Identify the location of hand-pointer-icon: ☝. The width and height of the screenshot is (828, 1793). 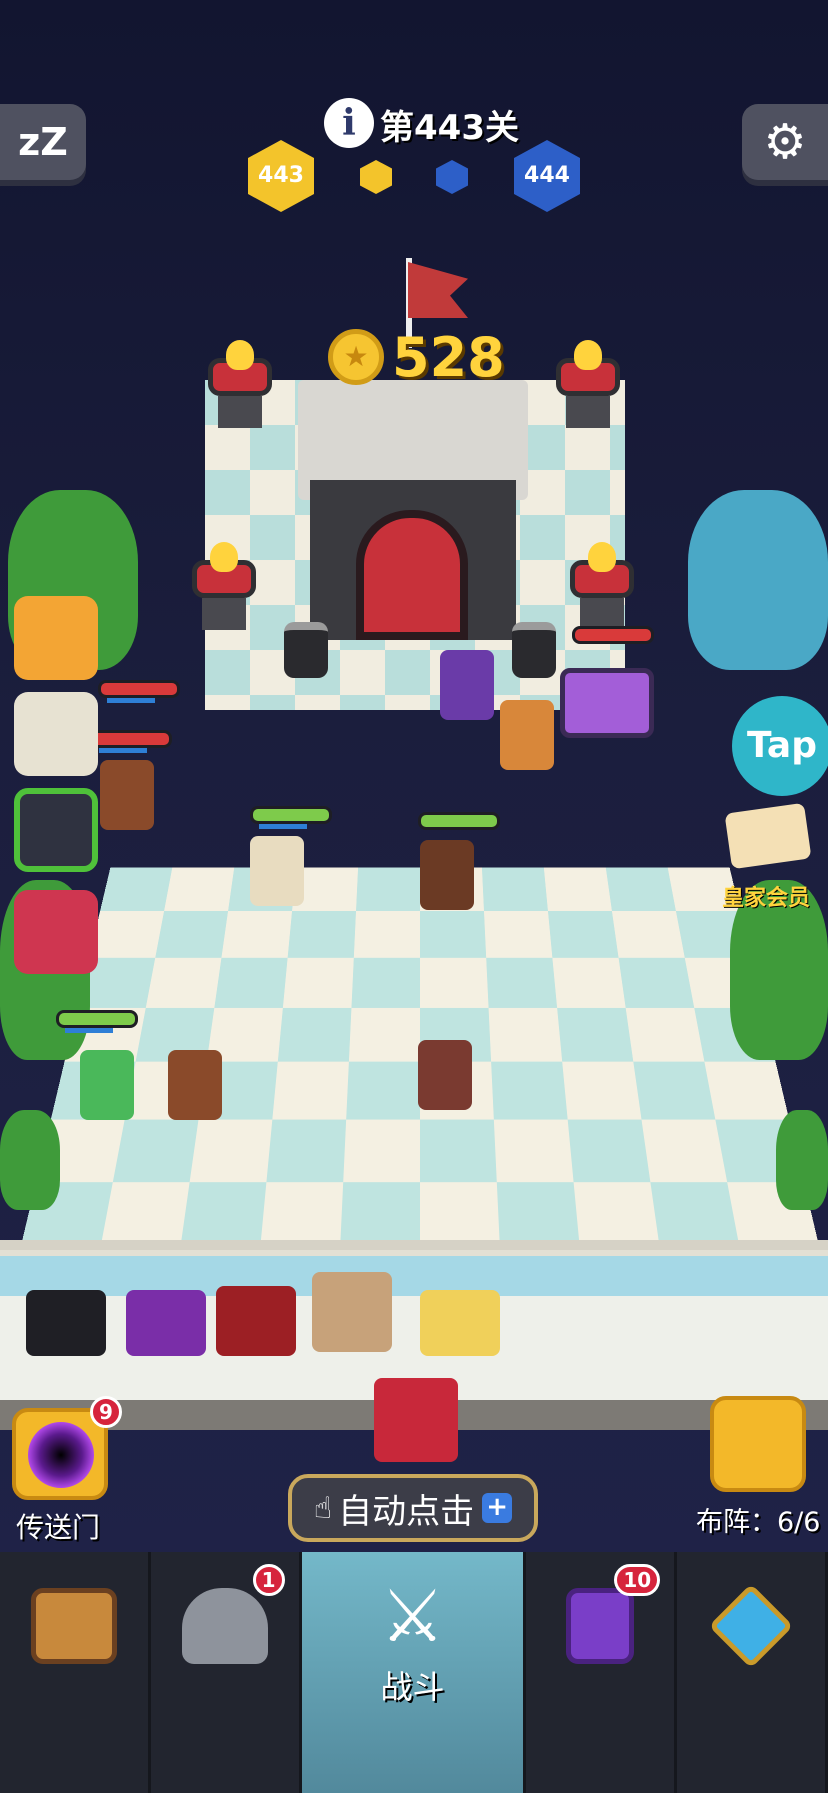
(323, 1508).